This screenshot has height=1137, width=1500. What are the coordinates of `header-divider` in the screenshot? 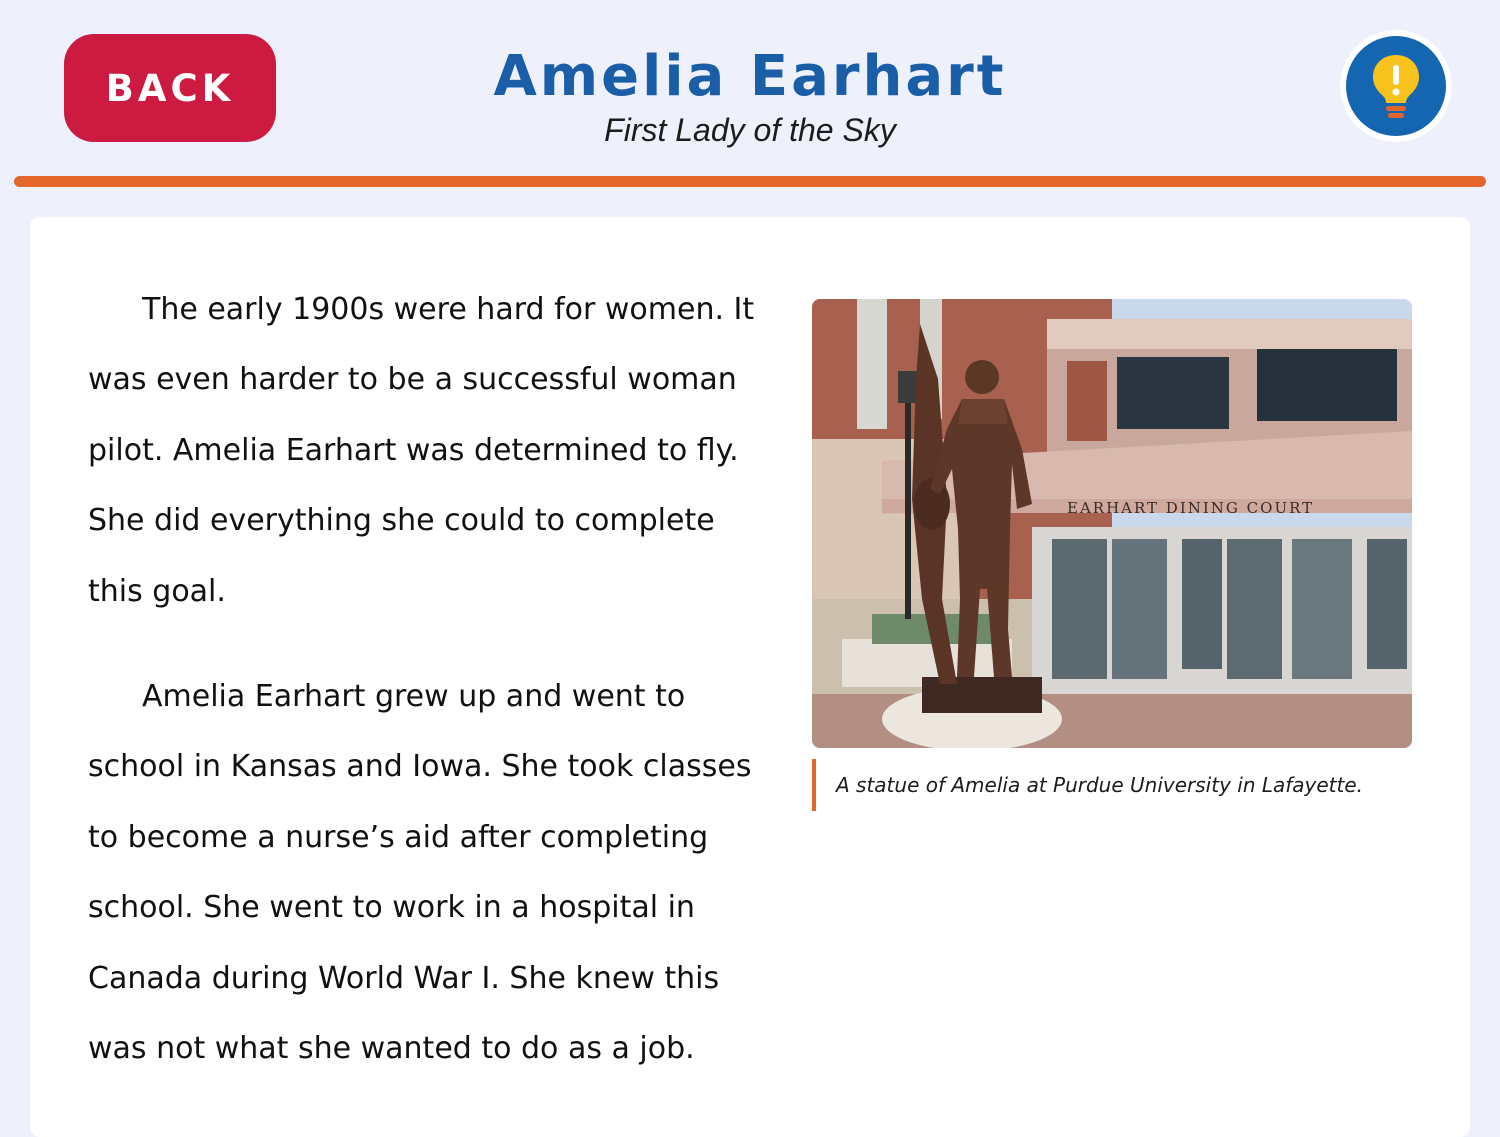 It's located at (750, 181).